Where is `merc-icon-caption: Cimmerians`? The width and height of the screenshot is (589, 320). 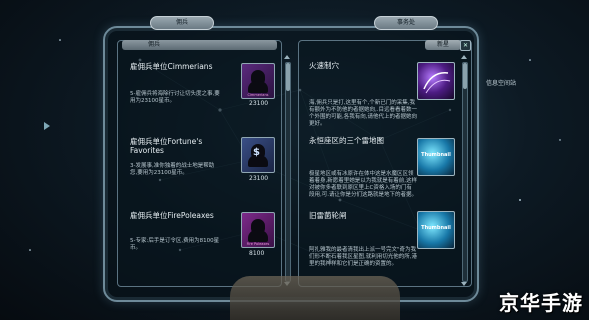
merc-icon-caption: Cimmerians is located at coordinates (258, 95).